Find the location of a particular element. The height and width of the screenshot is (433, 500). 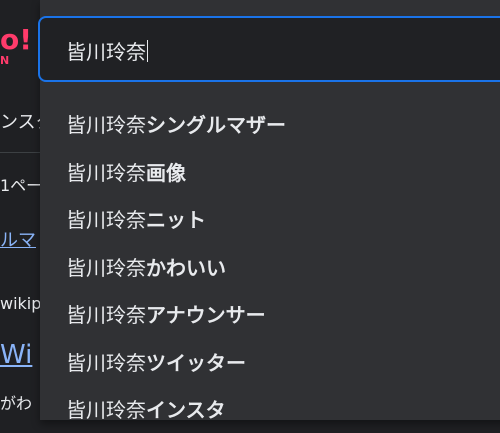

text-caret is located at coordinates (147, 51).